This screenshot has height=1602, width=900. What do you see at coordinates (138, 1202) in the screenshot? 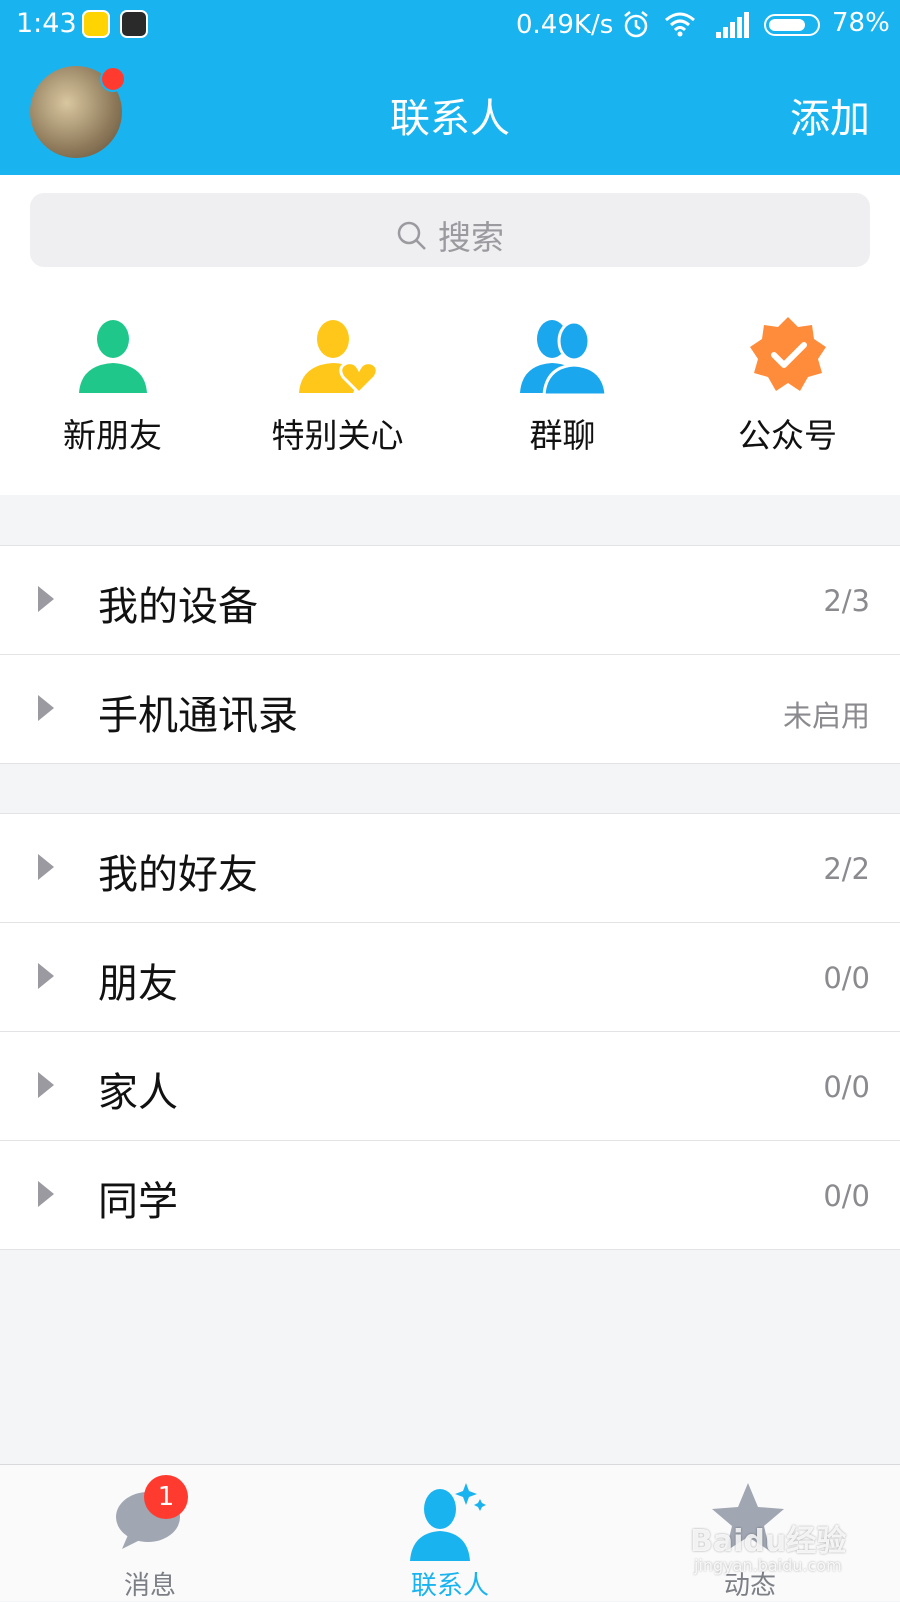
I see `list-item-label: 同学` at bounding box center [138, 1202].